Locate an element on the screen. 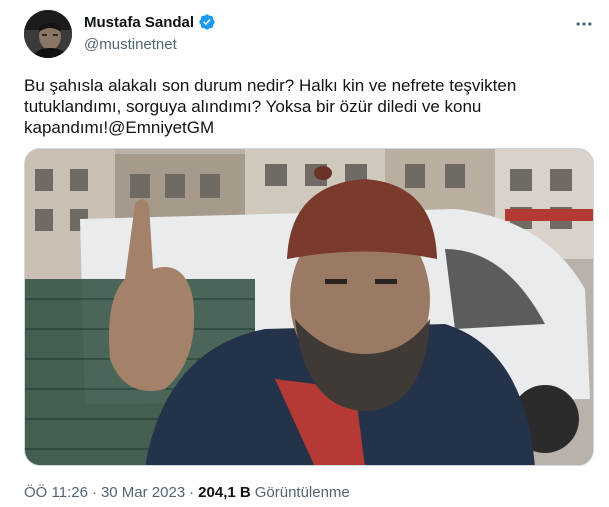  author-avatar is located at coordinates (48, 34).